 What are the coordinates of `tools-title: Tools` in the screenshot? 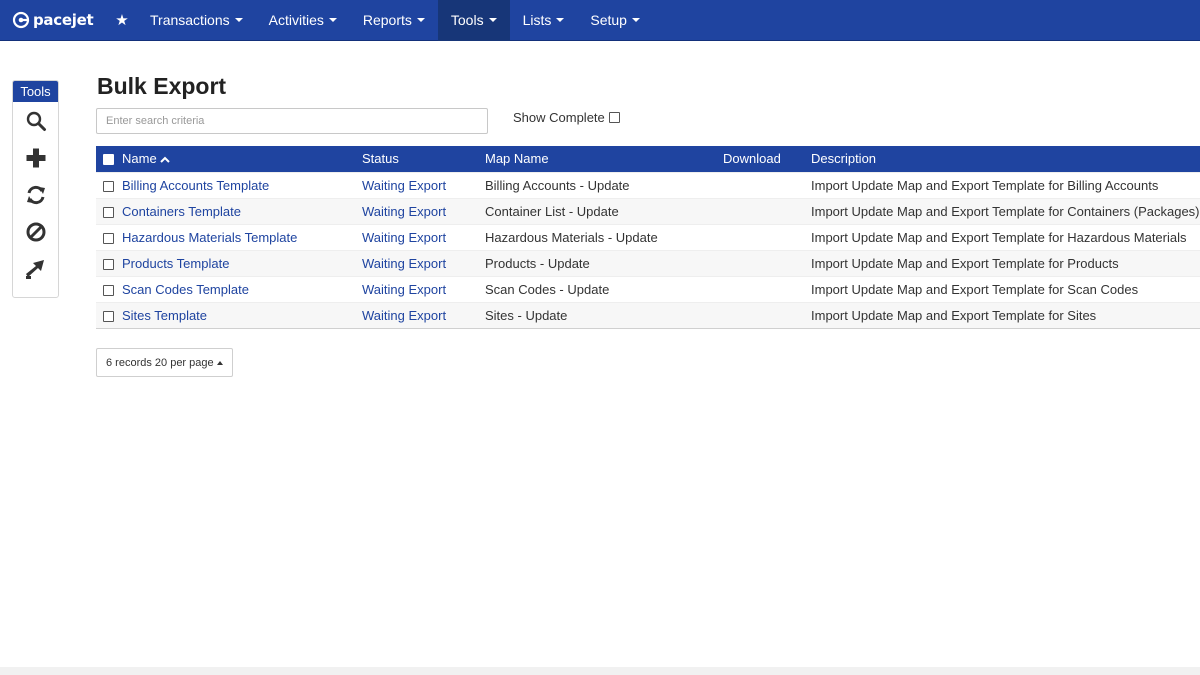 It's located at (35, 91).